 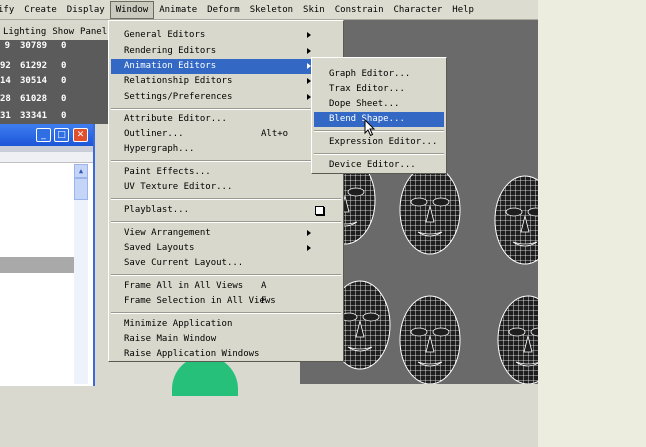 I want to click on menu-item-minimize-application: Minimize Application, so click(x=226, y=324).